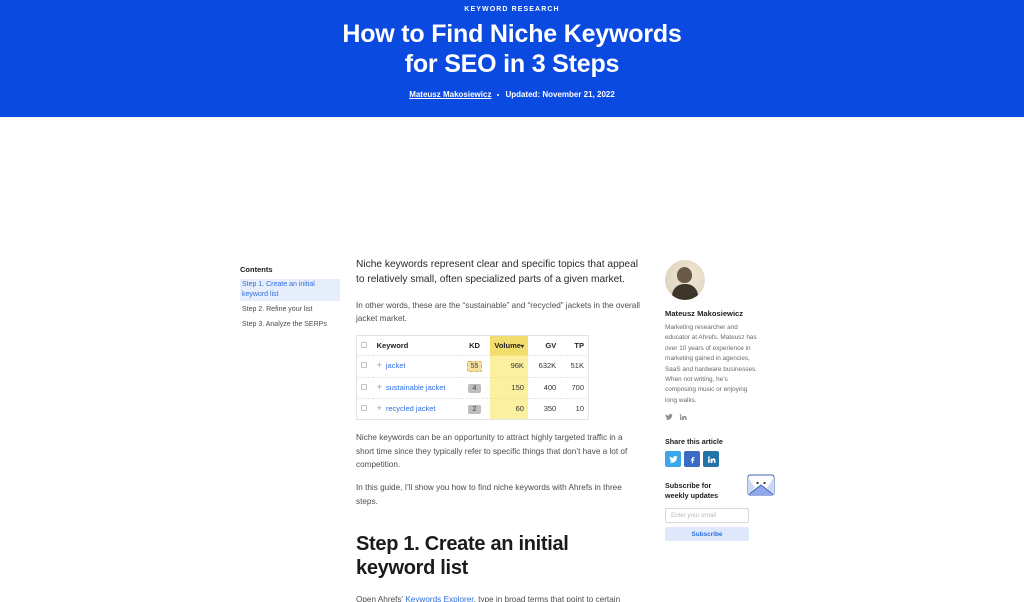  Describe the element at coordinates (761, 485) in the screenshot. I see `envelope-icon` at that location.